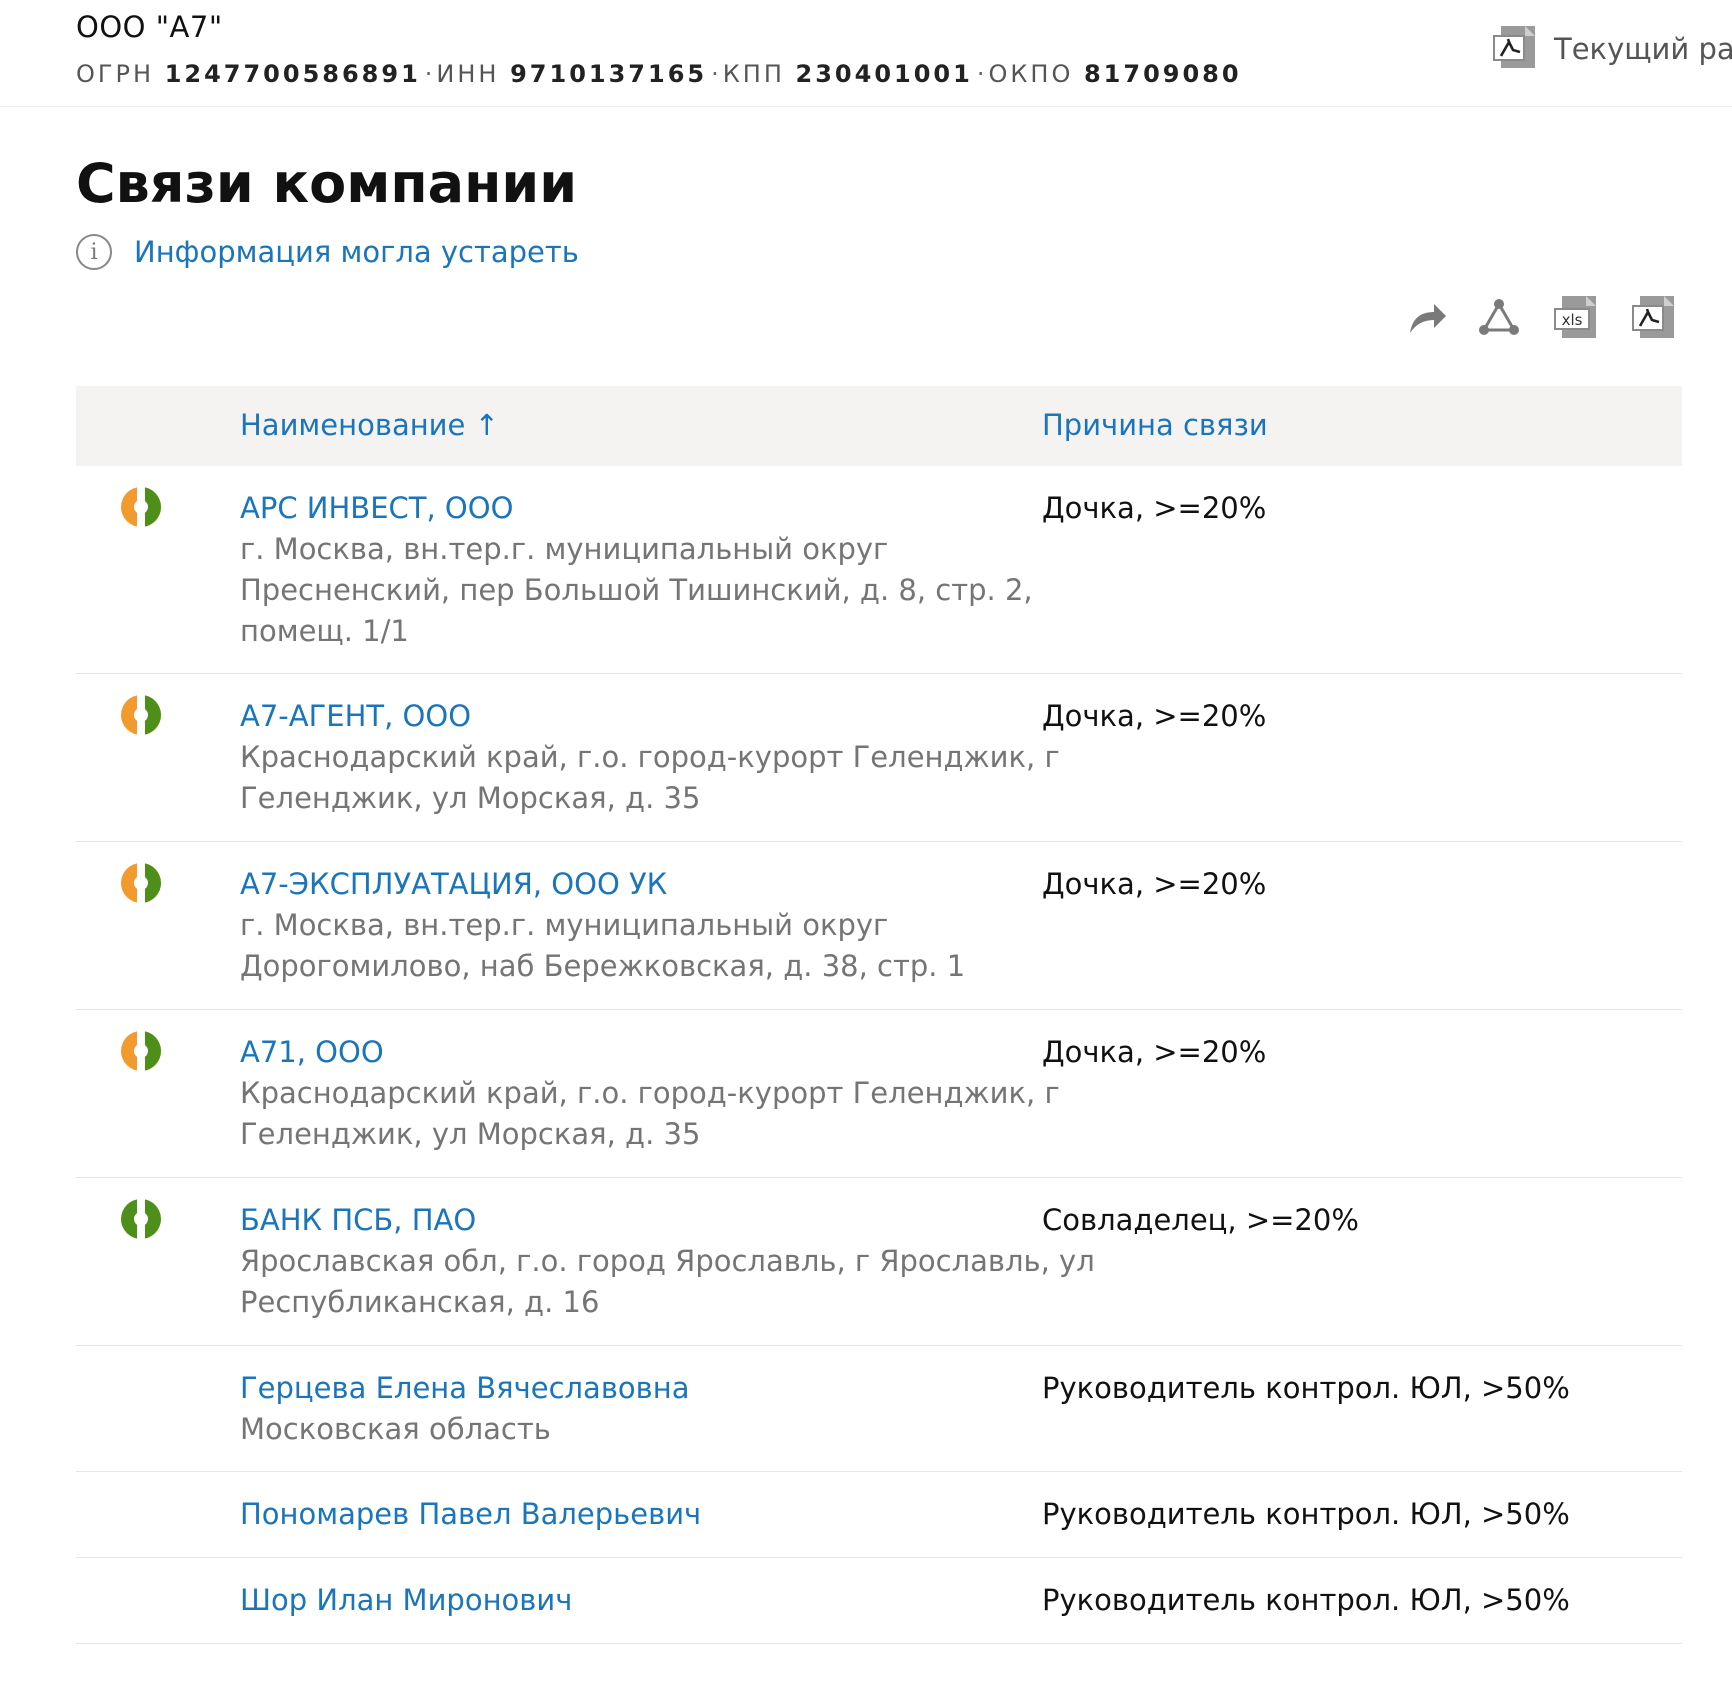 This screenshot has height=1682, width=1732. I want to click on pdf-export-icon, so click(1655, 317).